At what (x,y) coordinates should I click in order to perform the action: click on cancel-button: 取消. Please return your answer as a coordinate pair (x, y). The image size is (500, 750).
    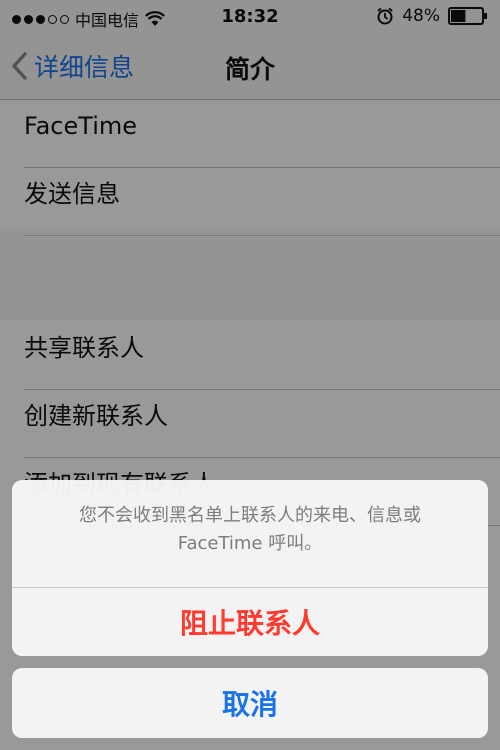
    Looking at the image, I should click on (250, 703).